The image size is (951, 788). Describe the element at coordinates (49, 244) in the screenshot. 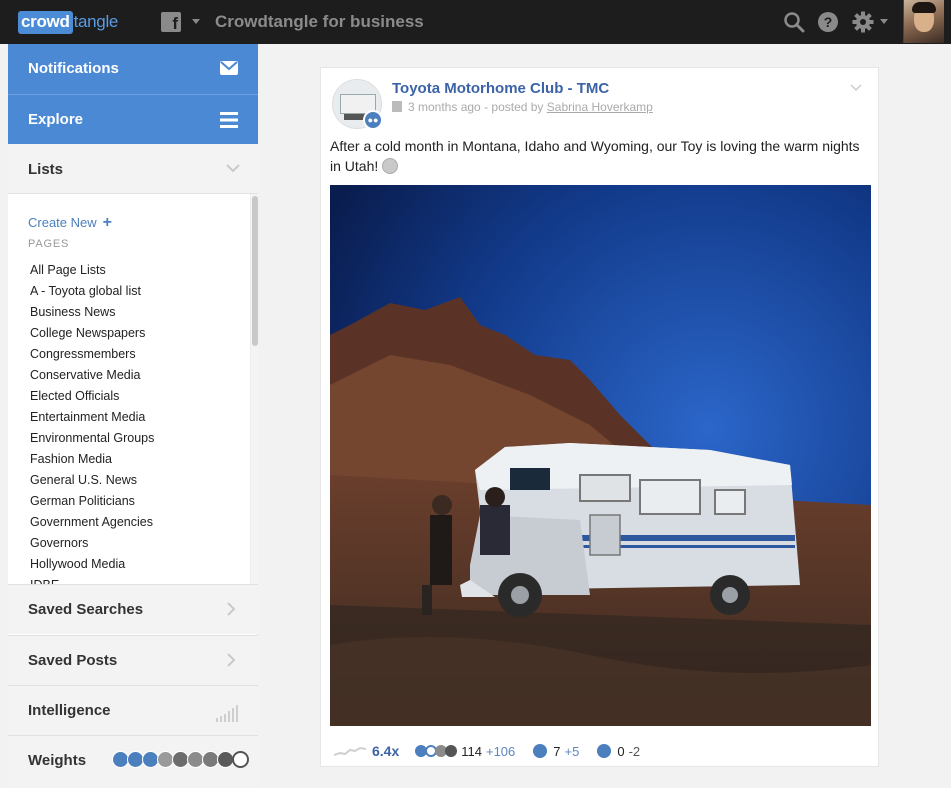

I see `pages-section-label: PAGES` at that location.